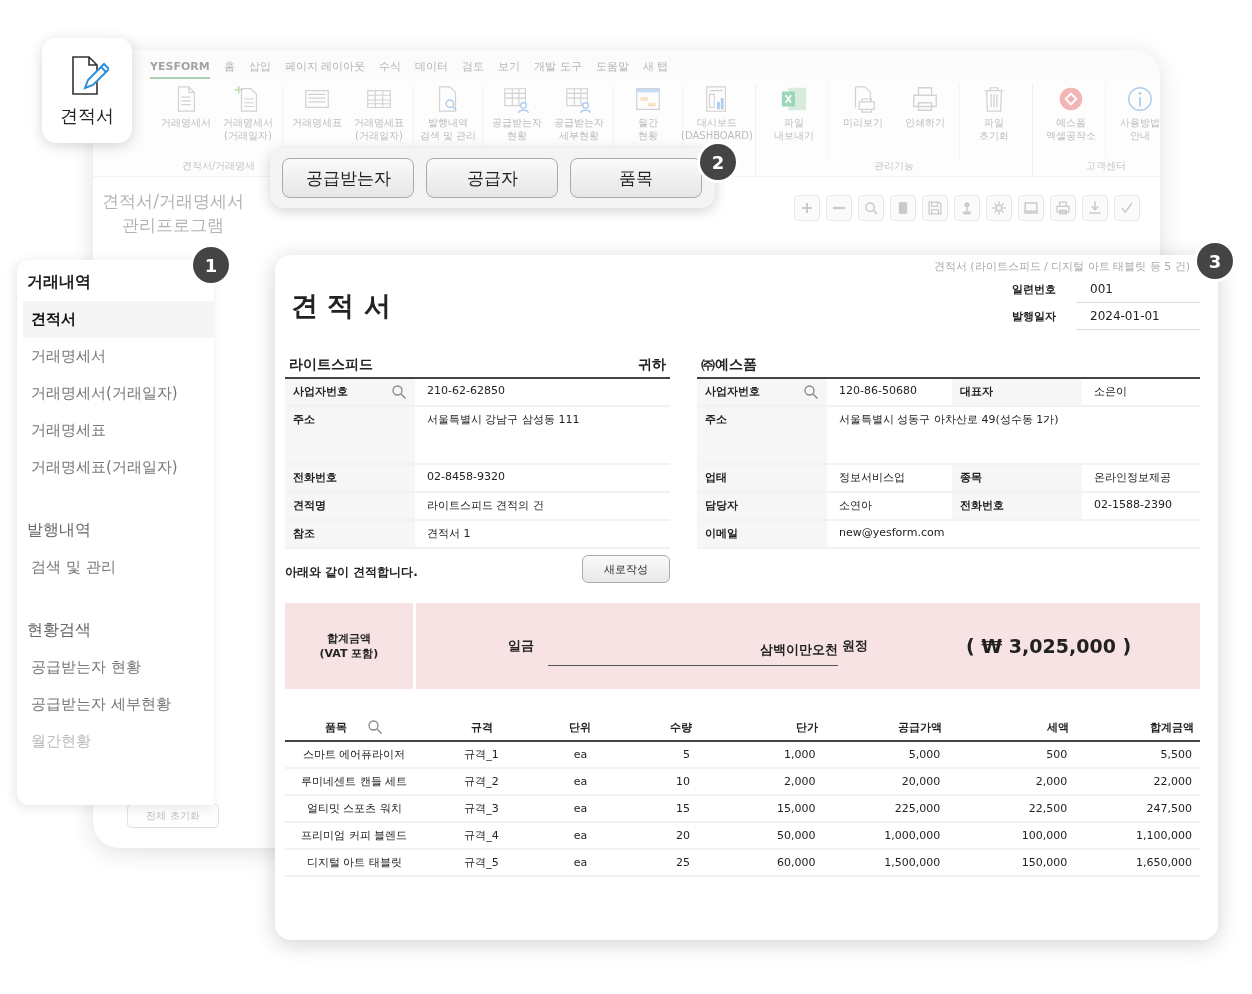 This screenshot has width=1252, height=994. I want to click on ribbon-tab: 수식, so click(390, 68).